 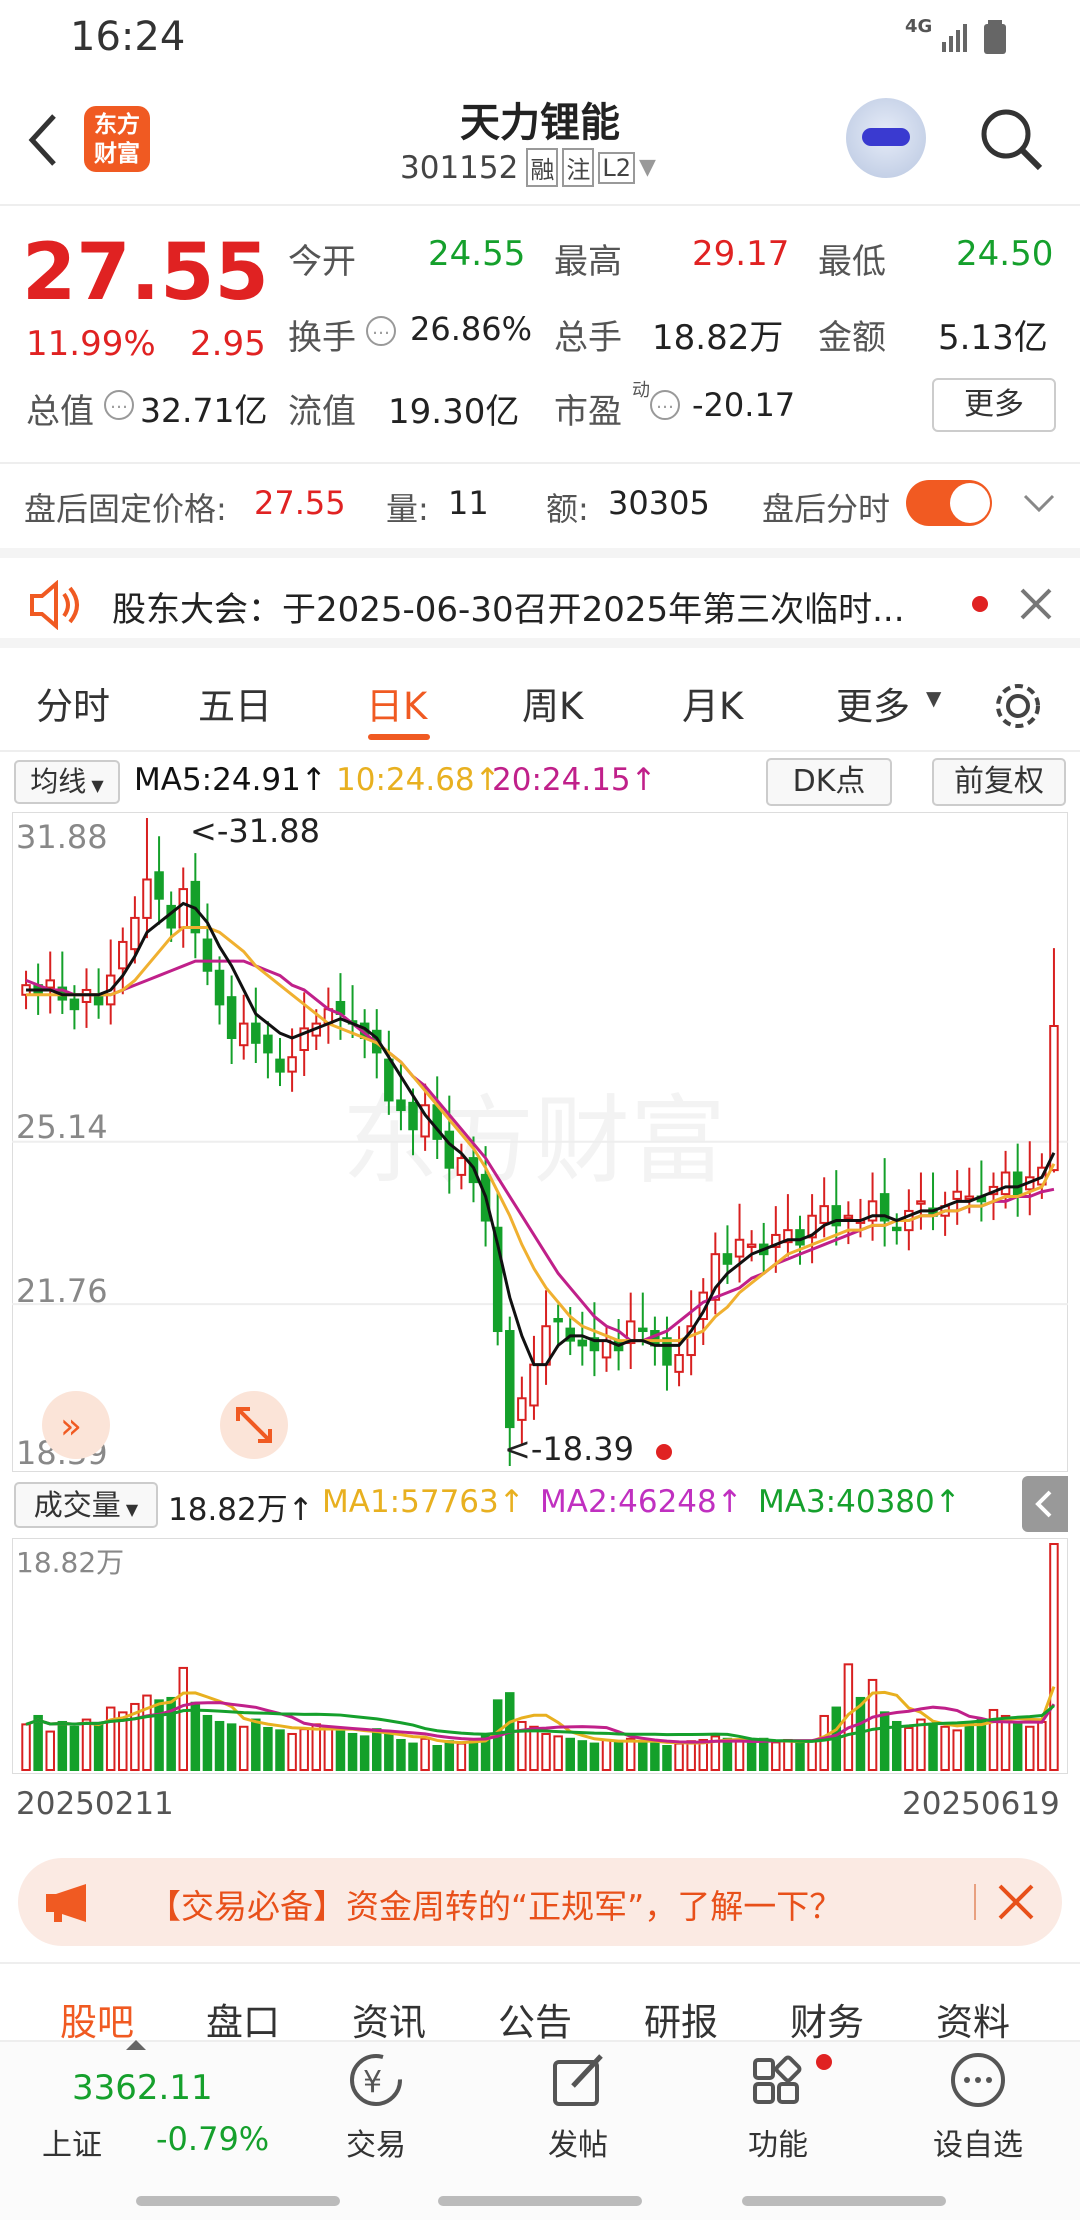 I want to click on collapse-panel-button, so click(x=1045, y=1504).